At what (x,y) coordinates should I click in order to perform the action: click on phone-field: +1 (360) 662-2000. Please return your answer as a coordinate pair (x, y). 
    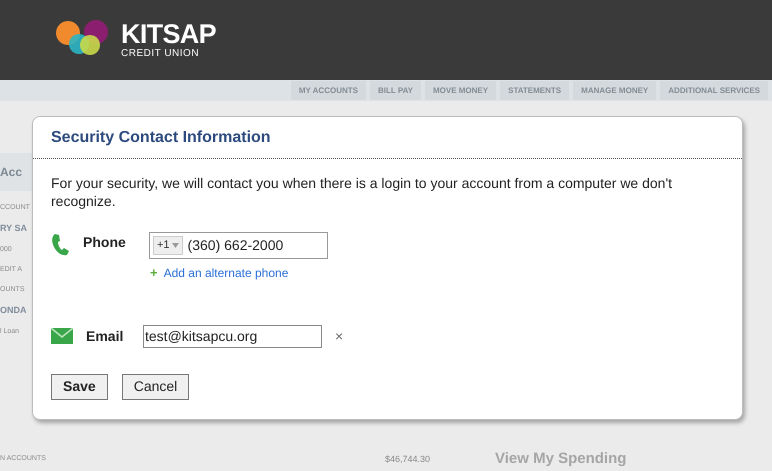
    Looking at the image, I should click on (238, 245).